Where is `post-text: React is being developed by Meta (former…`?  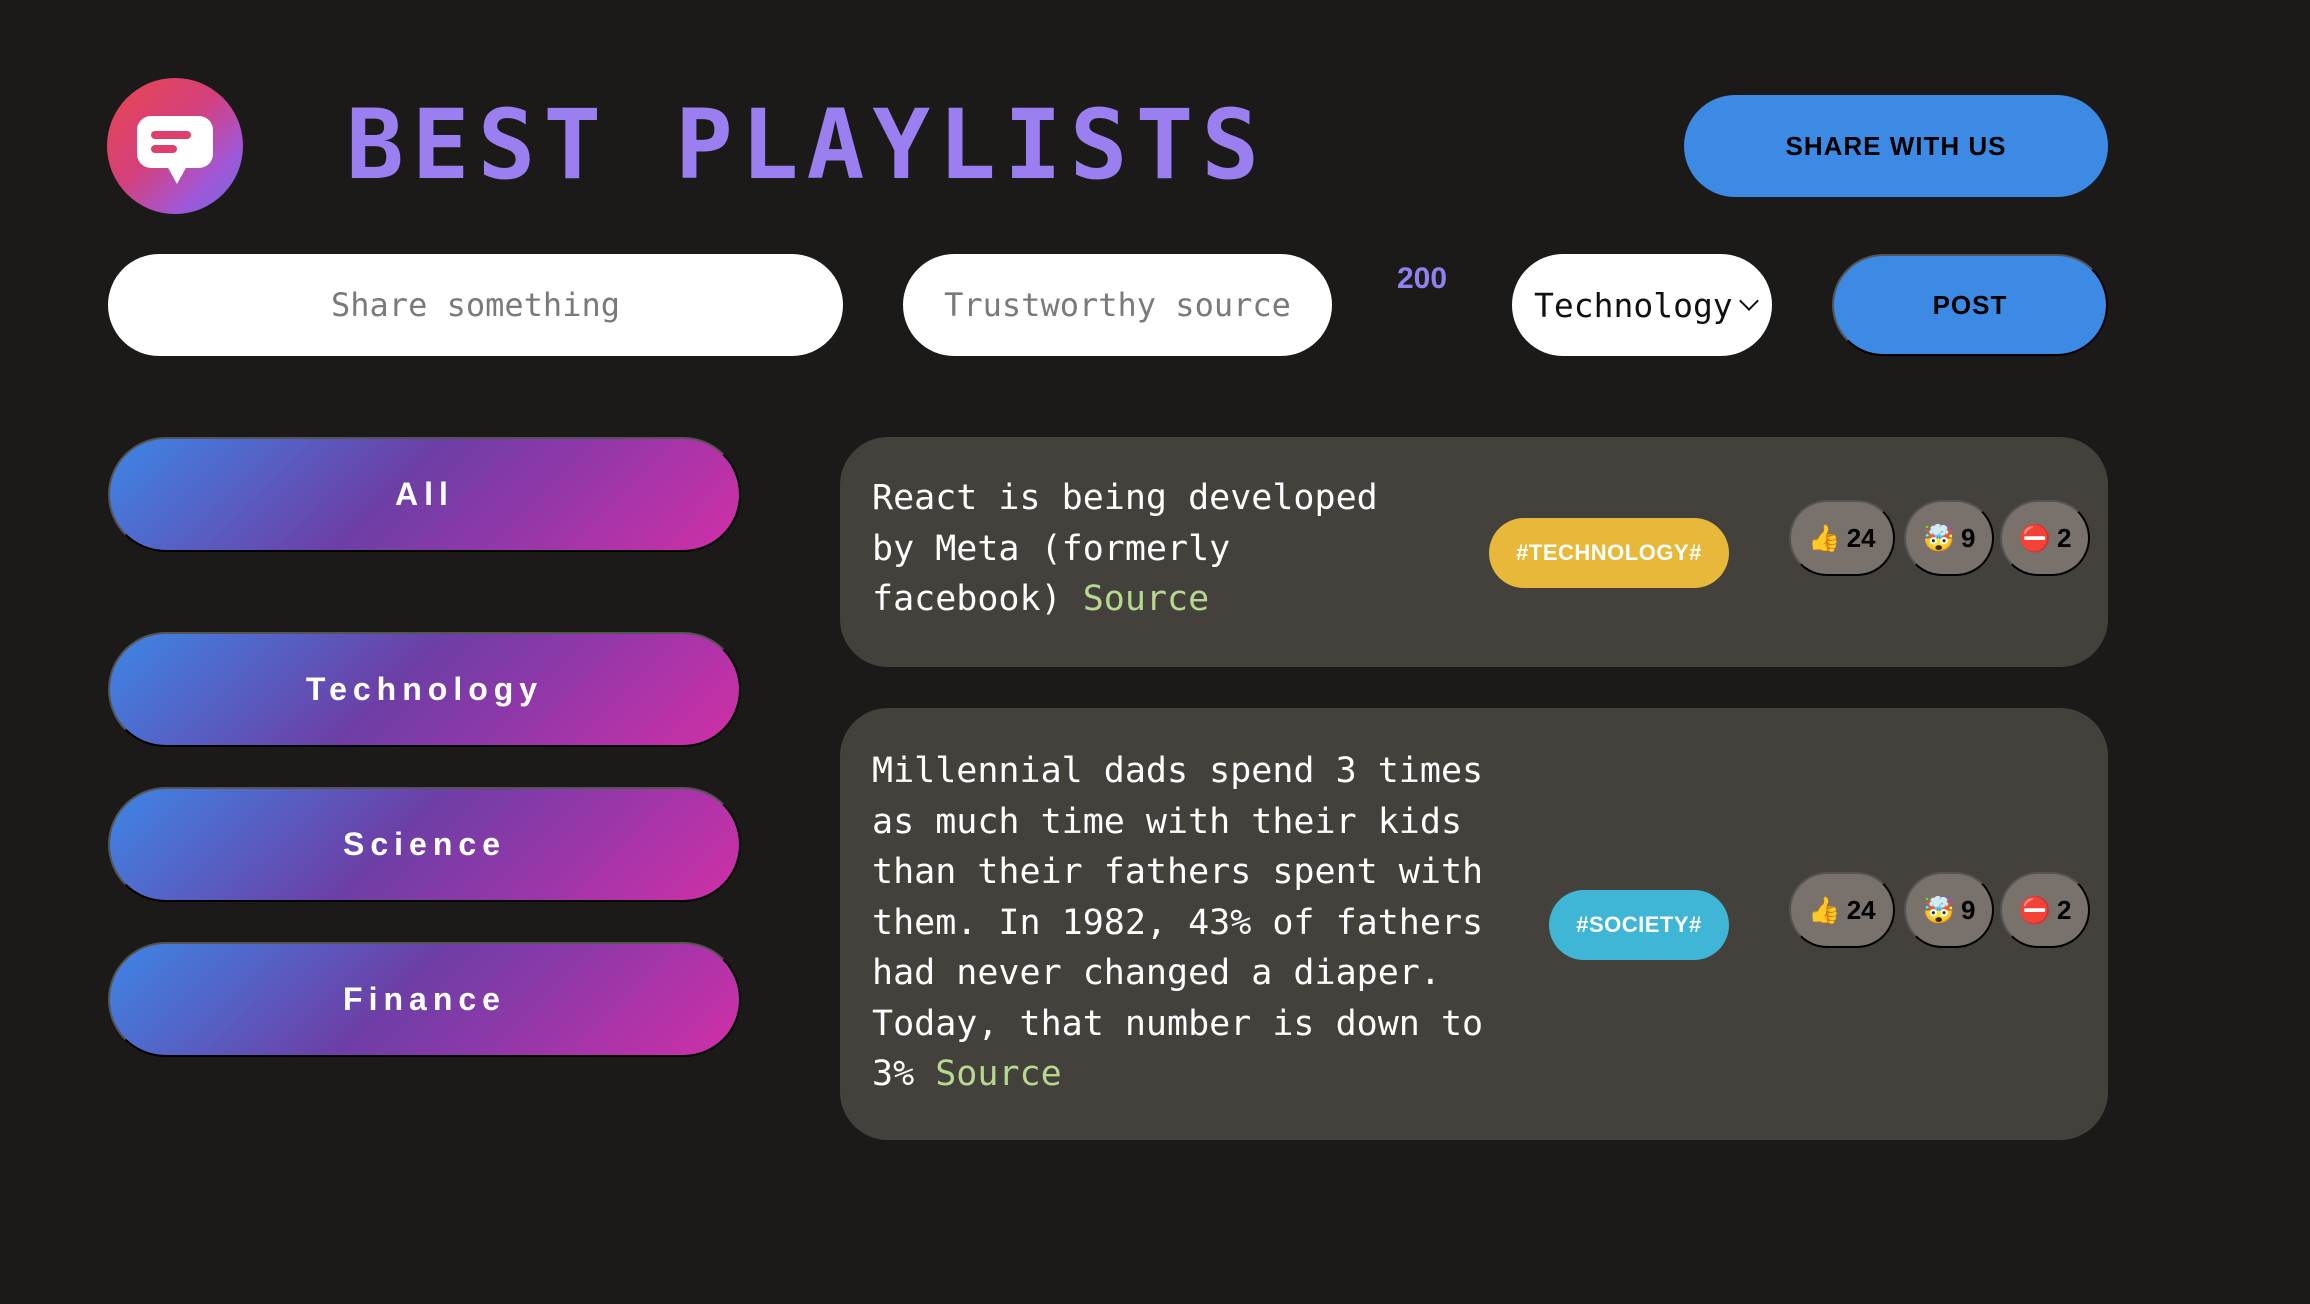
post-text: React is being developed by Meta (former… is located at coordinates (1132, 549).